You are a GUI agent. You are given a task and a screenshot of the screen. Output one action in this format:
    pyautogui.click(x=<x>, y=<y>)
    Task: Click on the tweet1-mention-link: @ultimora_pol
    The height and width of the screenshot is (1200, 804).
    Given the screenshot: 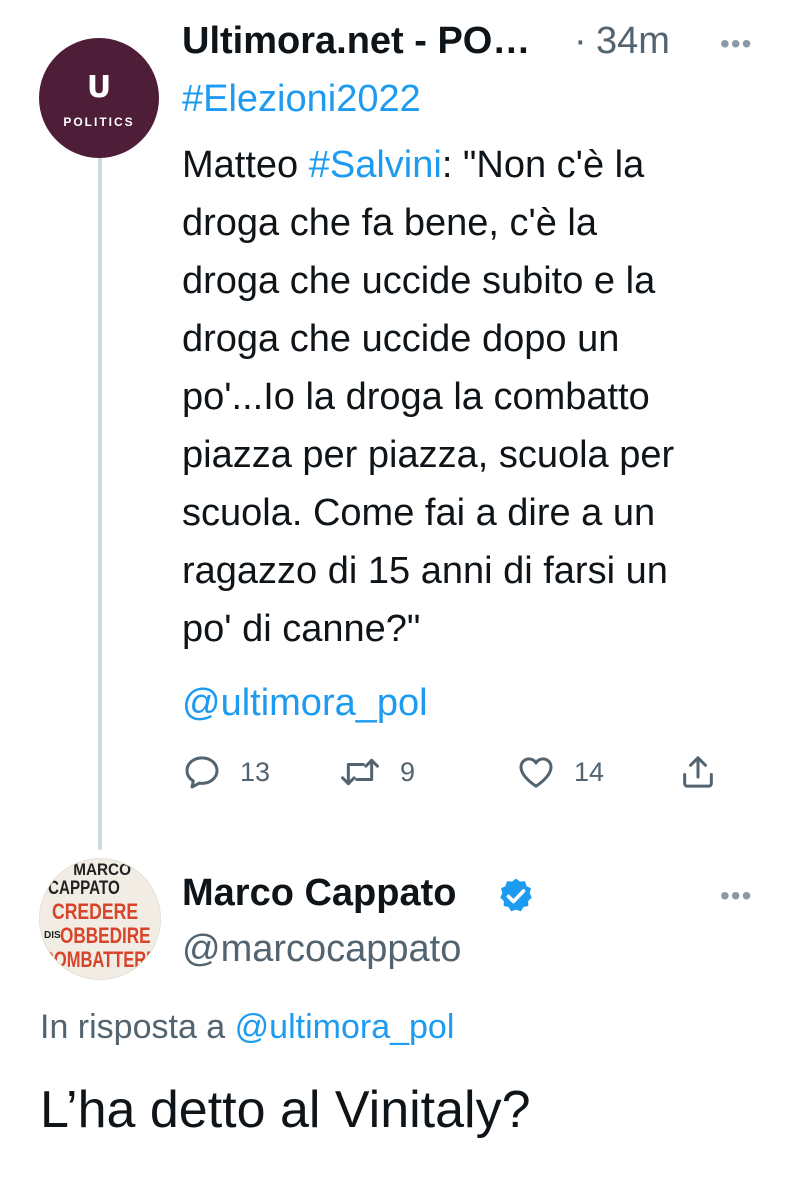 What is the action you would take?
    pyautogui.click(x=305, y=703)
    